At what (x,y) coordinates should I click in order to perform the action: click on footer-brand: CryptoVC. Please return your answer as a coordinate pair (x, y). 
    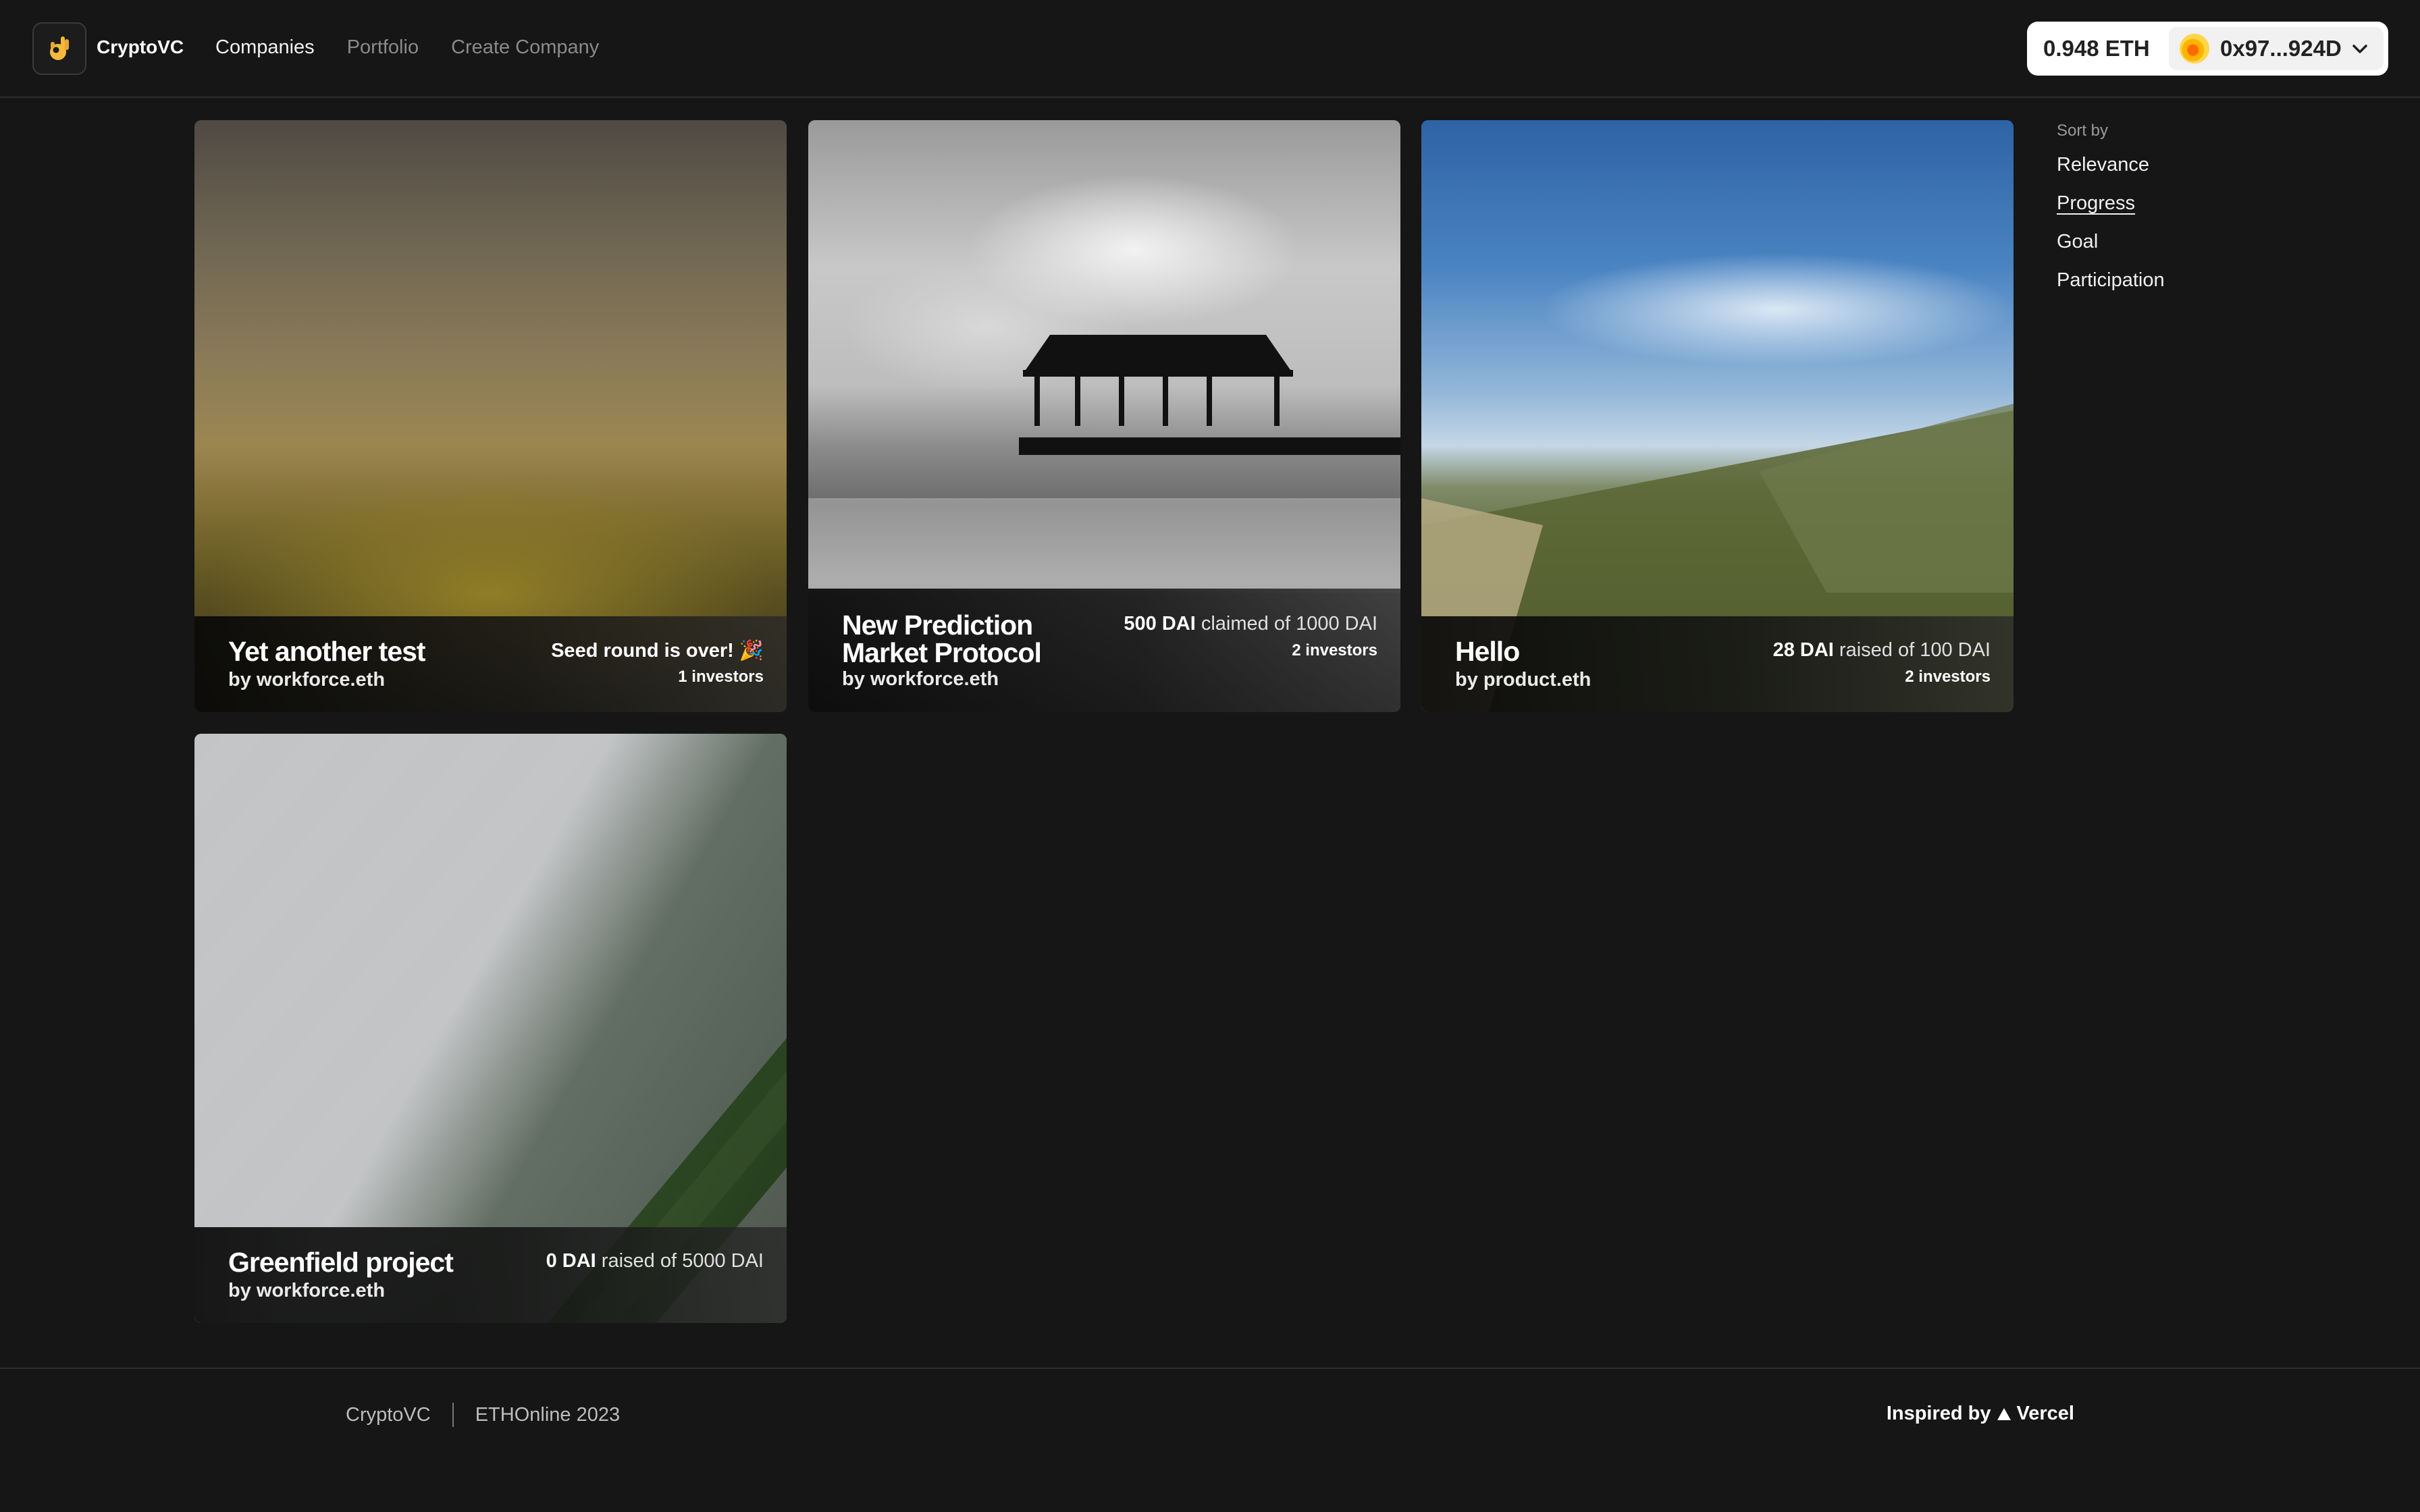
    Looking at the image, I should click on (388, 1415).